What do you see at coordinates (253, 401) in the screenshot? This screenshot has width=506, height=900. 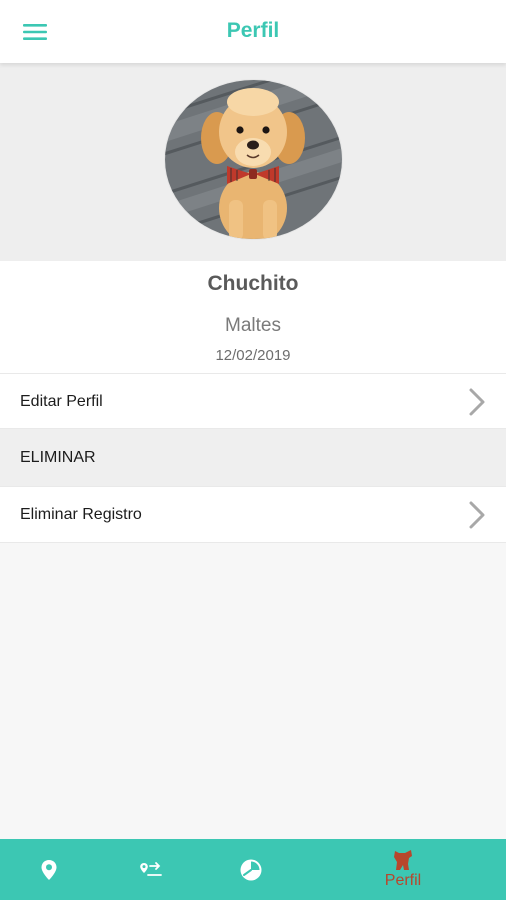 I see `edit-profile-row: Editar Perfil` at bounding box center [253, 401].